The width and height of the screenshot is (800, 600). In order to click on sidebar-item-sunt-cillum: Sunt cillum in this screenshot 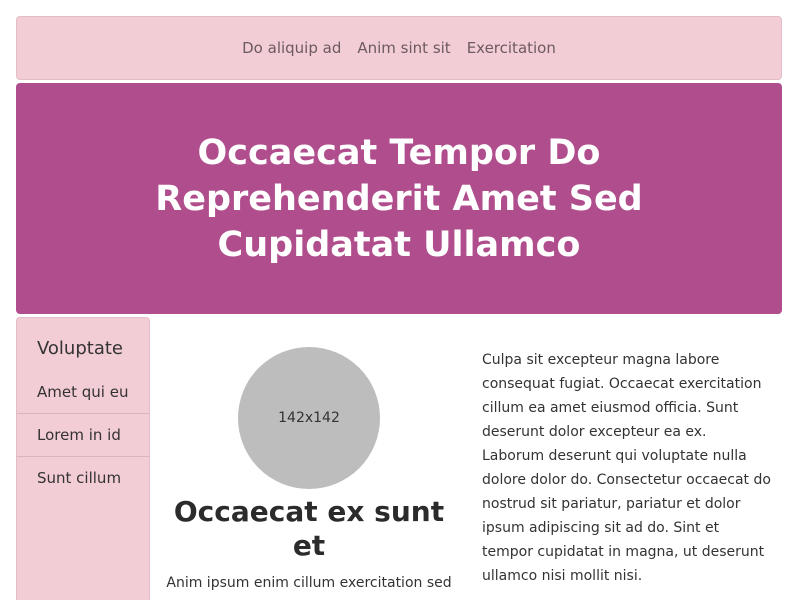, I will do `click(83, 478)`.